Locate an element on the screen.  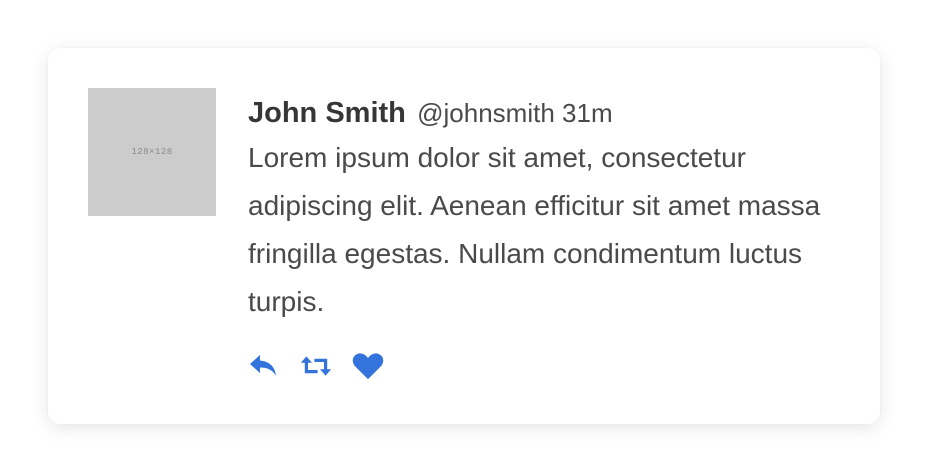
heart-icon is located at coordinates (368, 366).